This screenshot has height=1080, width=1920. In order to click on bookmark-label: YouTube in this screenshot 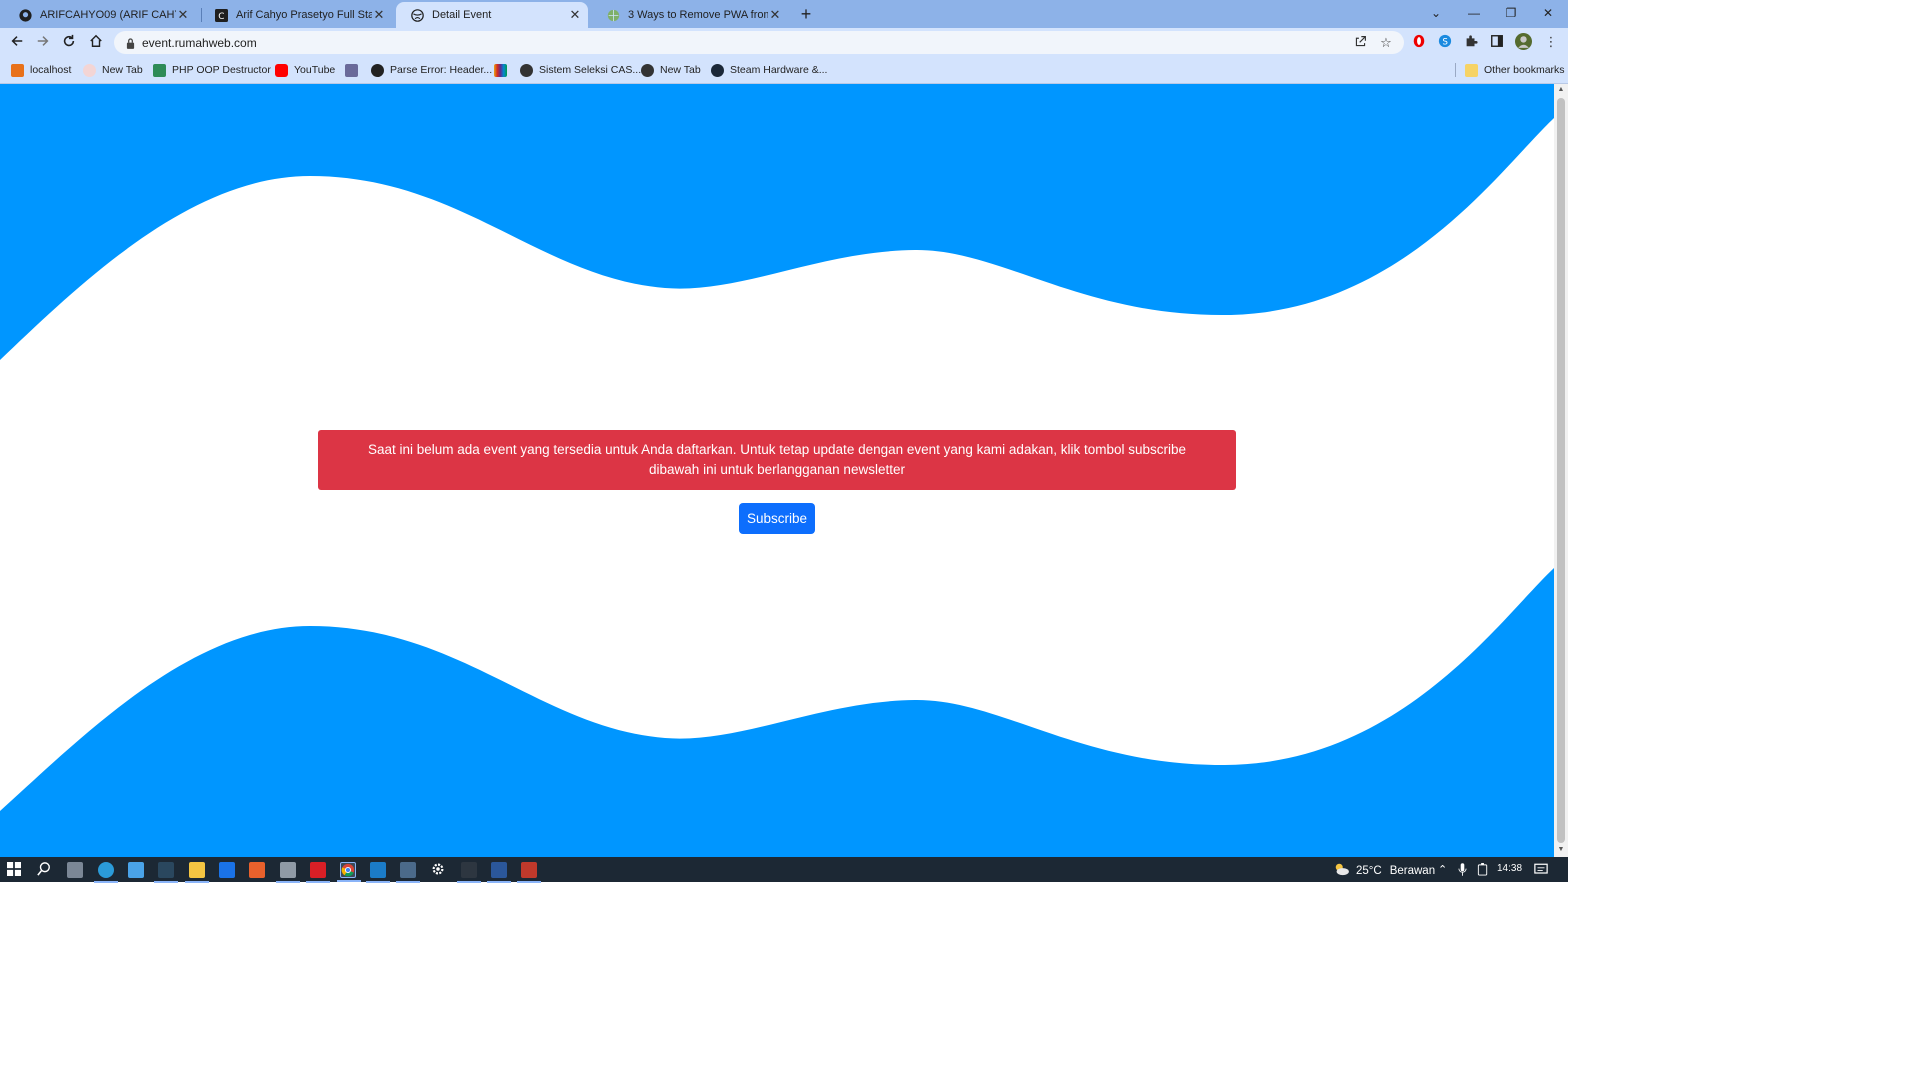, I will do `click(315, 70)`.